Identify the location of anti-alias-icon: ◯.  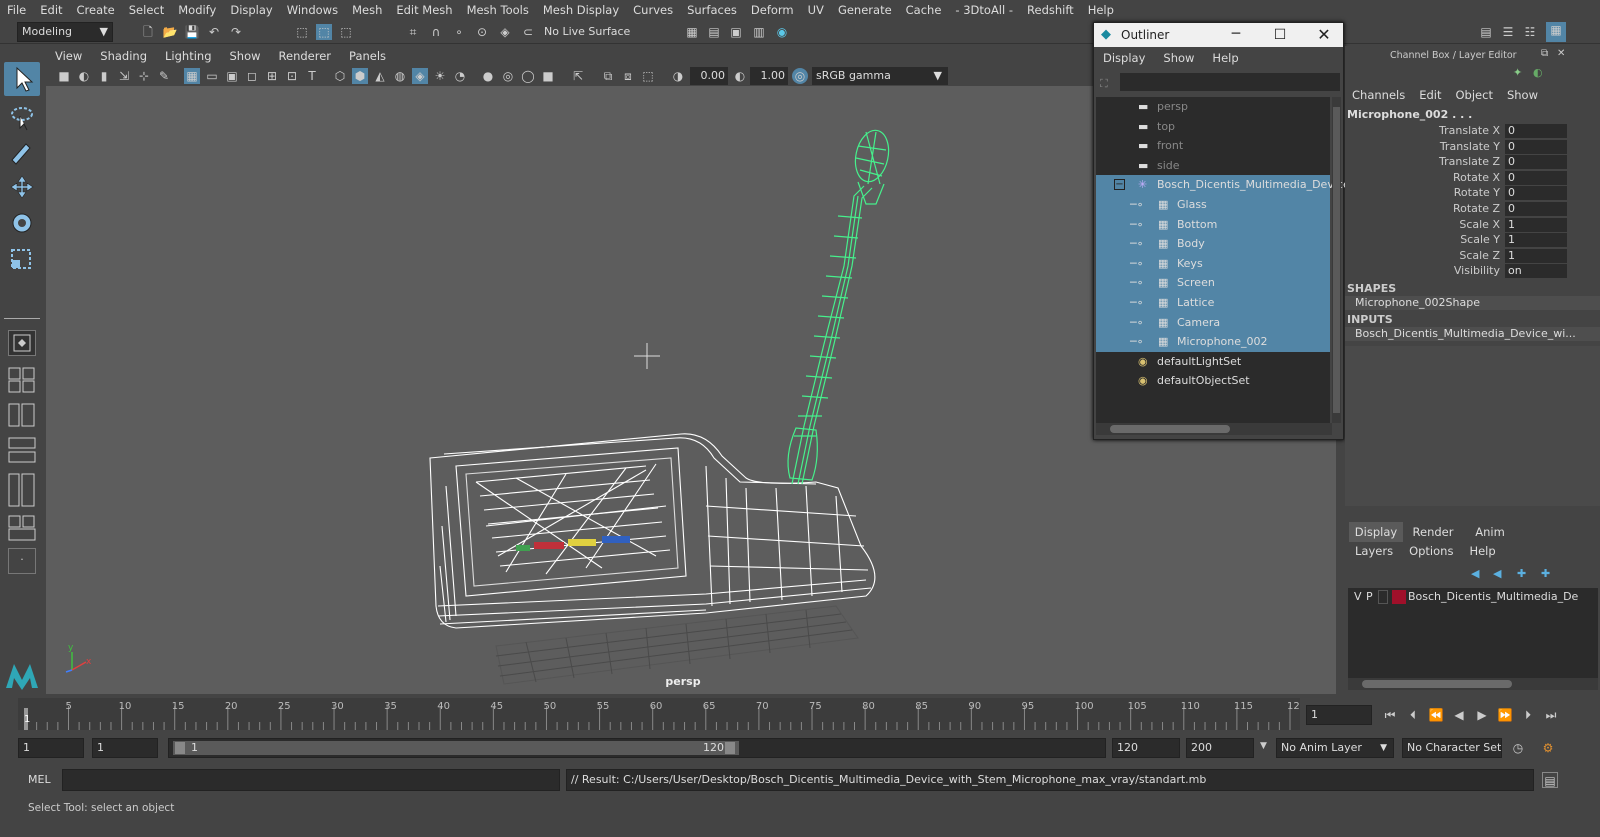
(528, 76).